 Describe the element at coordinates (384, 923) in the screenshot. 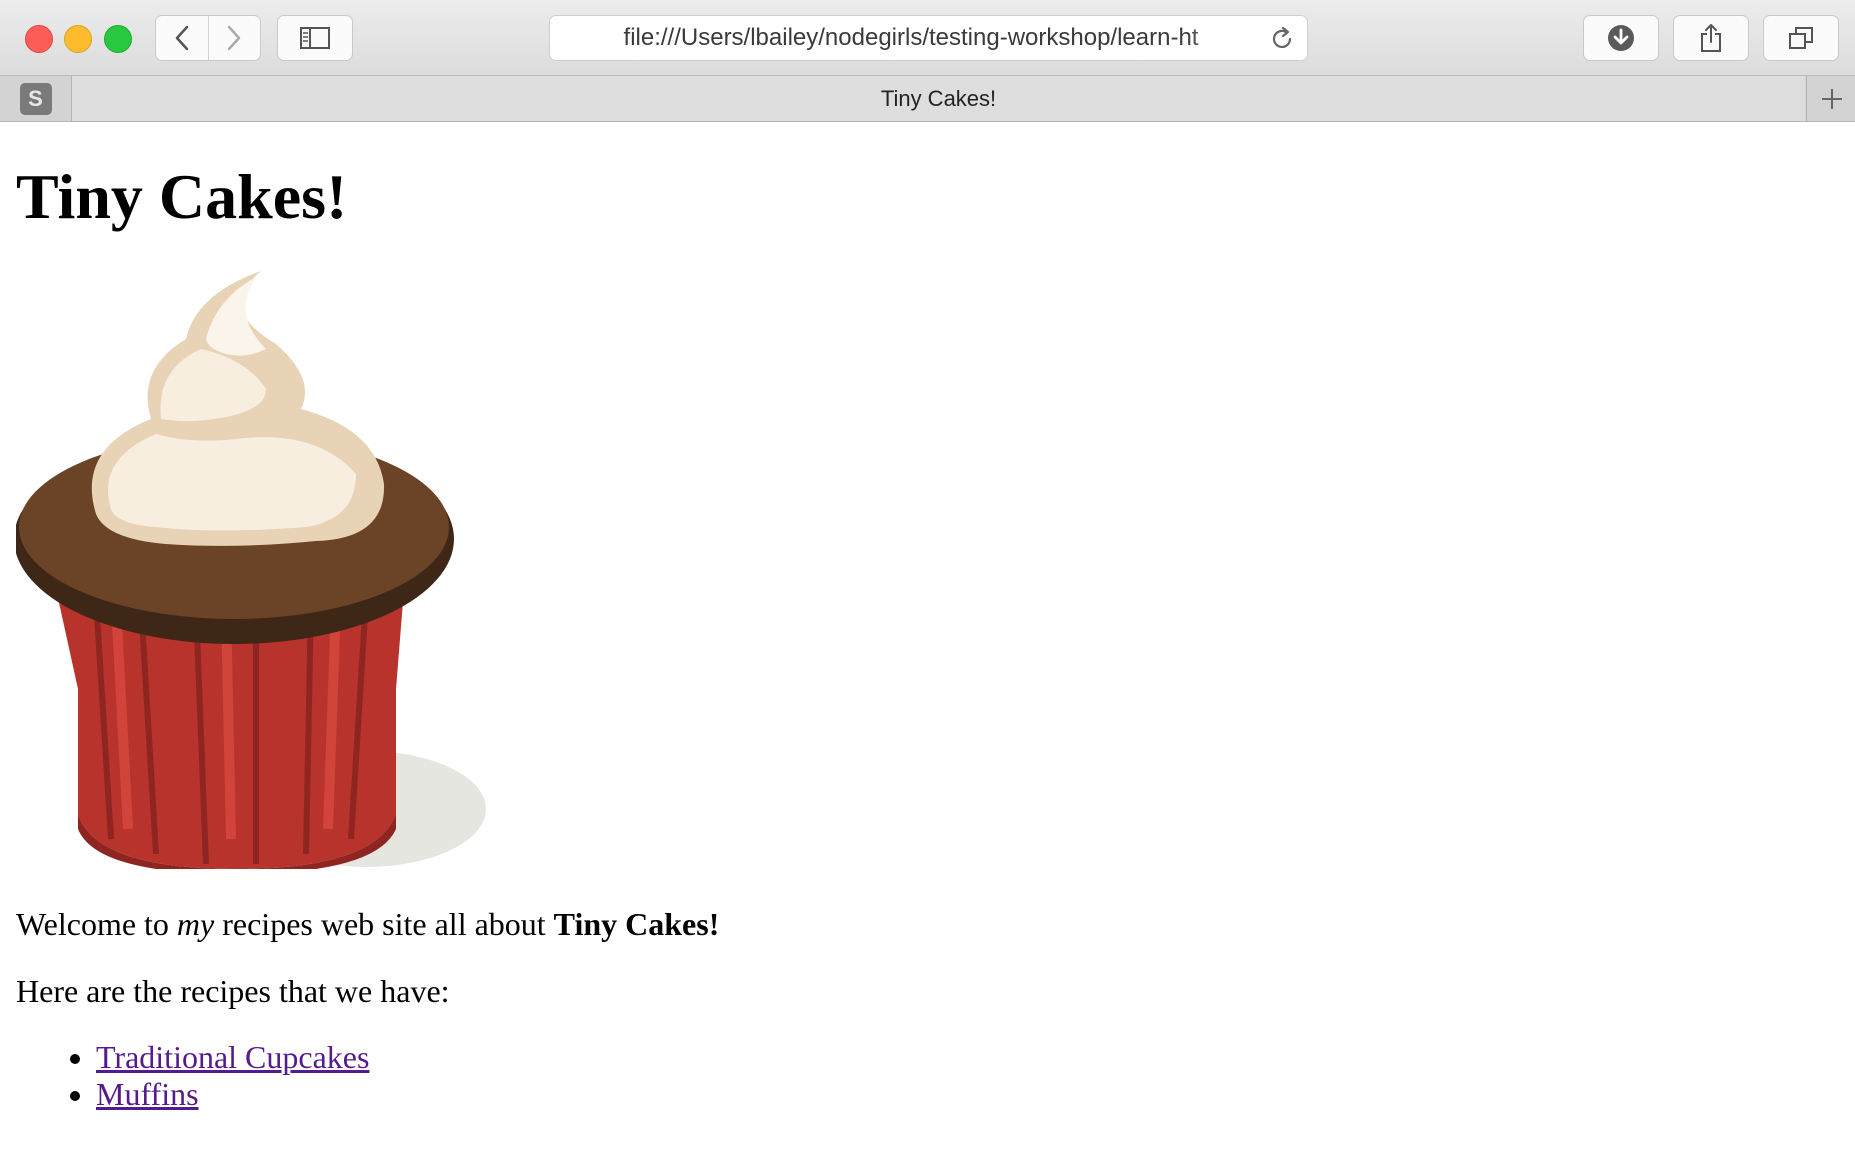

I see `welcome-text-middle: recipes web site all about` at that location.